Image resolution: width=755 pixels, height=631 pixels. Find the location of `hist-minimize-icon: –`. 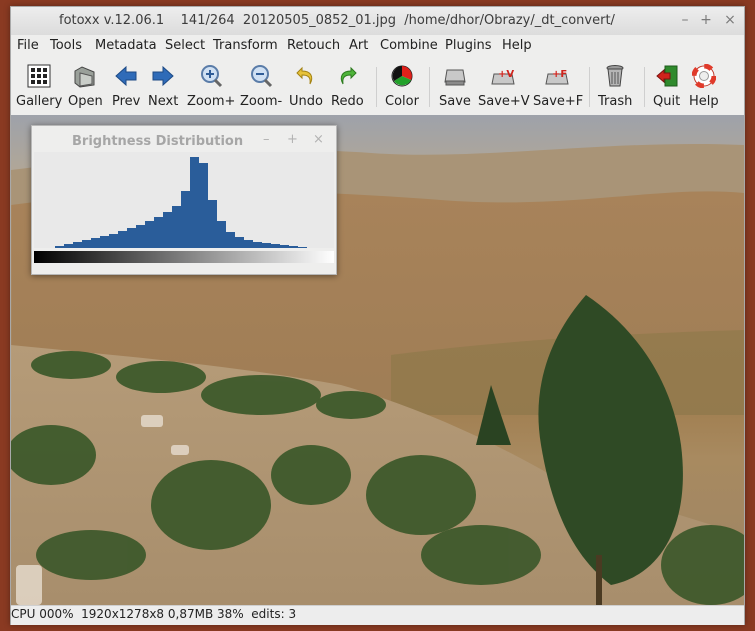

hist-minimize-icon: – is located at coordinates (266, 139).